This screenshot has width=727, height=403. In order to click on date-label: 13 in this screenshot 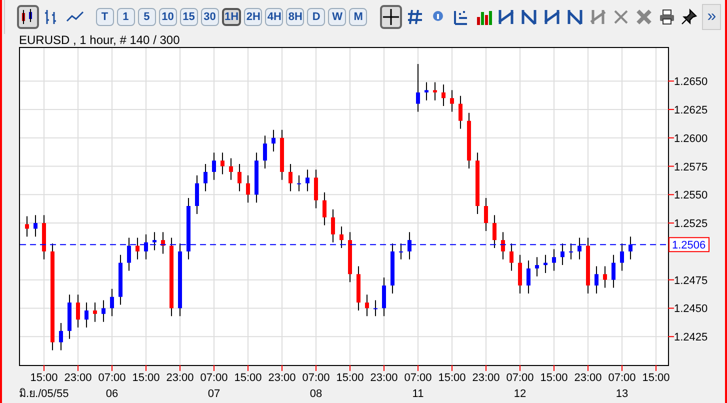, I will do `click(622, 394)`.